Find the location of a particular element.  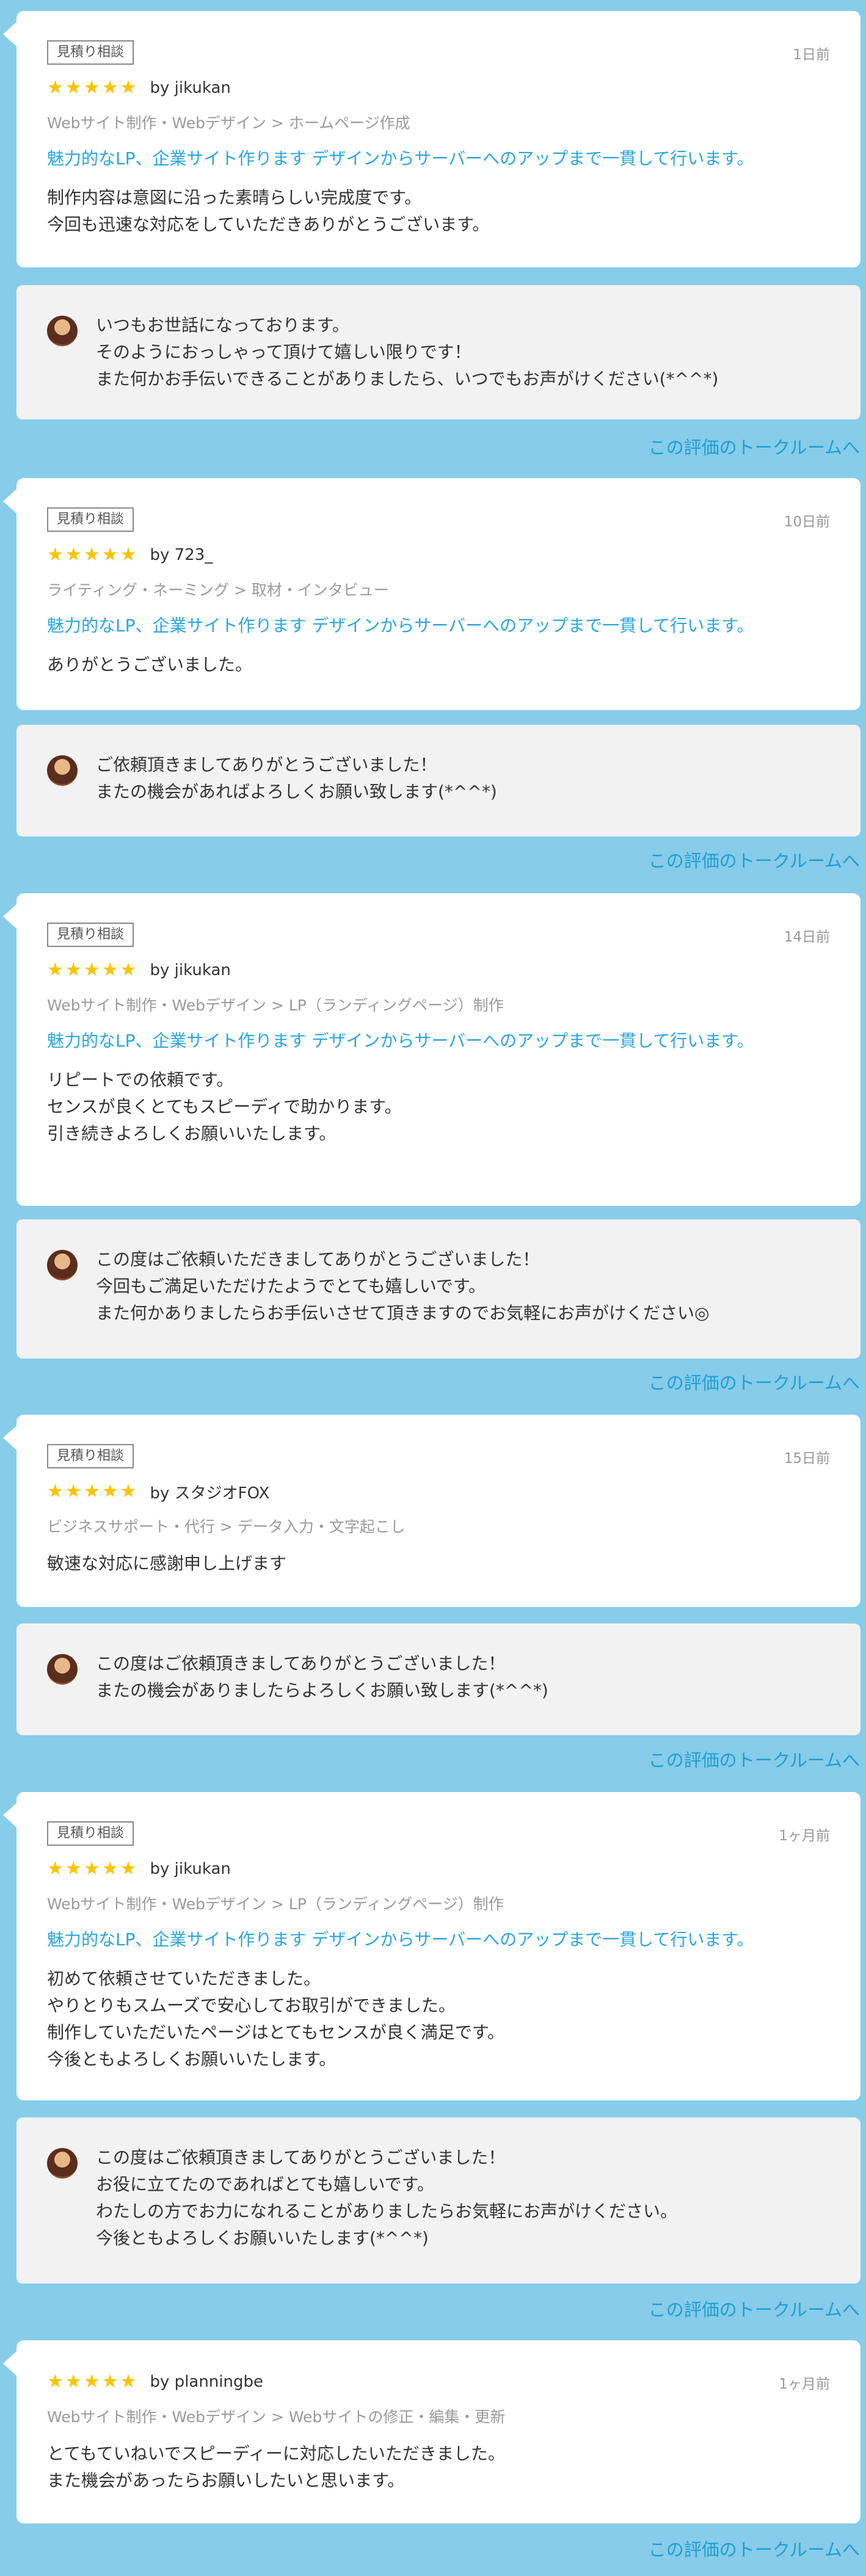

review-date: 14日前 is located at coordinates (807, 937).